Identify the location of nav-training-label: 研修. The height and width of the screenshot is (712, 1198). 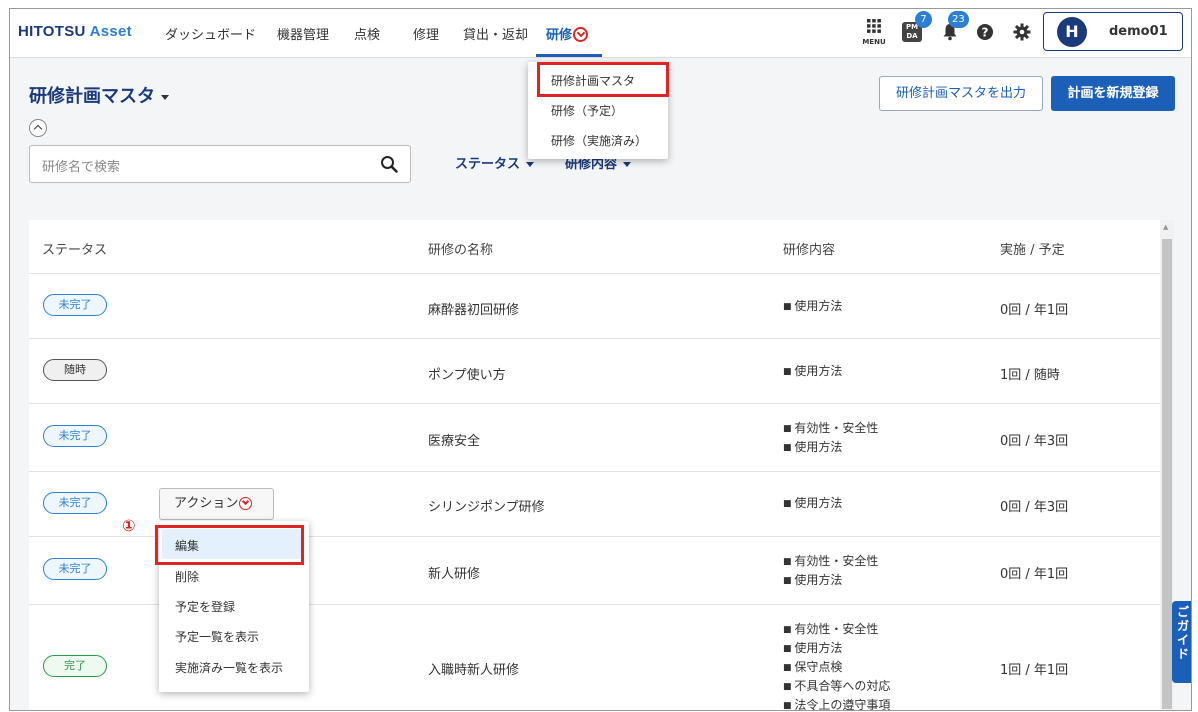
(559, 35).